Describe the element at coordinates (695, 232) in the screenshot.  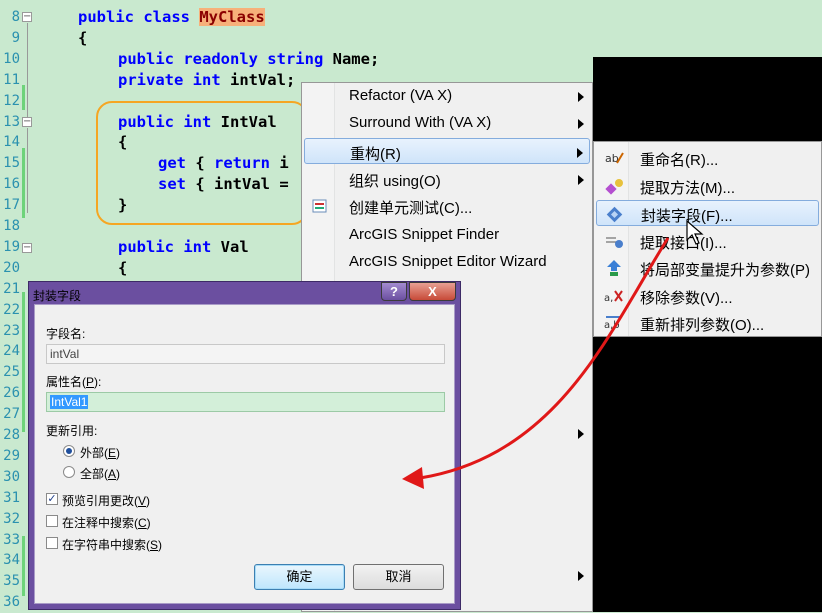
I see `mouse-cursor-icon` at that location.